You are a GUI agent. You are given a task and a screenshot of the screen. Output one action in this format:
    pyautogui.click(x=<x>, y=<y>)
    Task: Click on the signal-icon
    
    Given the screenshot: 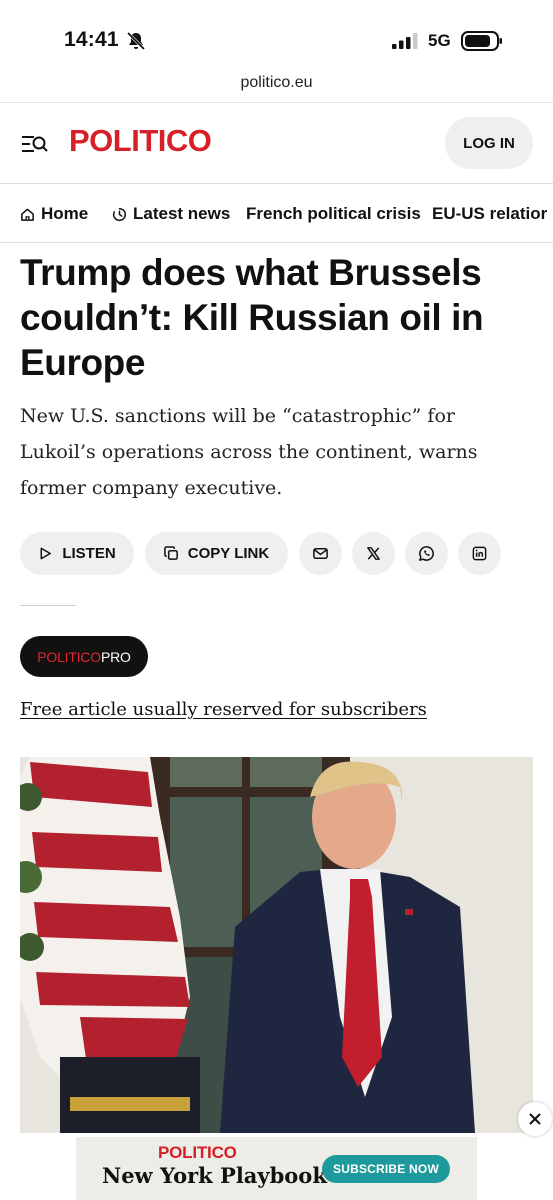 What is the action you would take?
    pyautogui.click(x=405, y=41)
    